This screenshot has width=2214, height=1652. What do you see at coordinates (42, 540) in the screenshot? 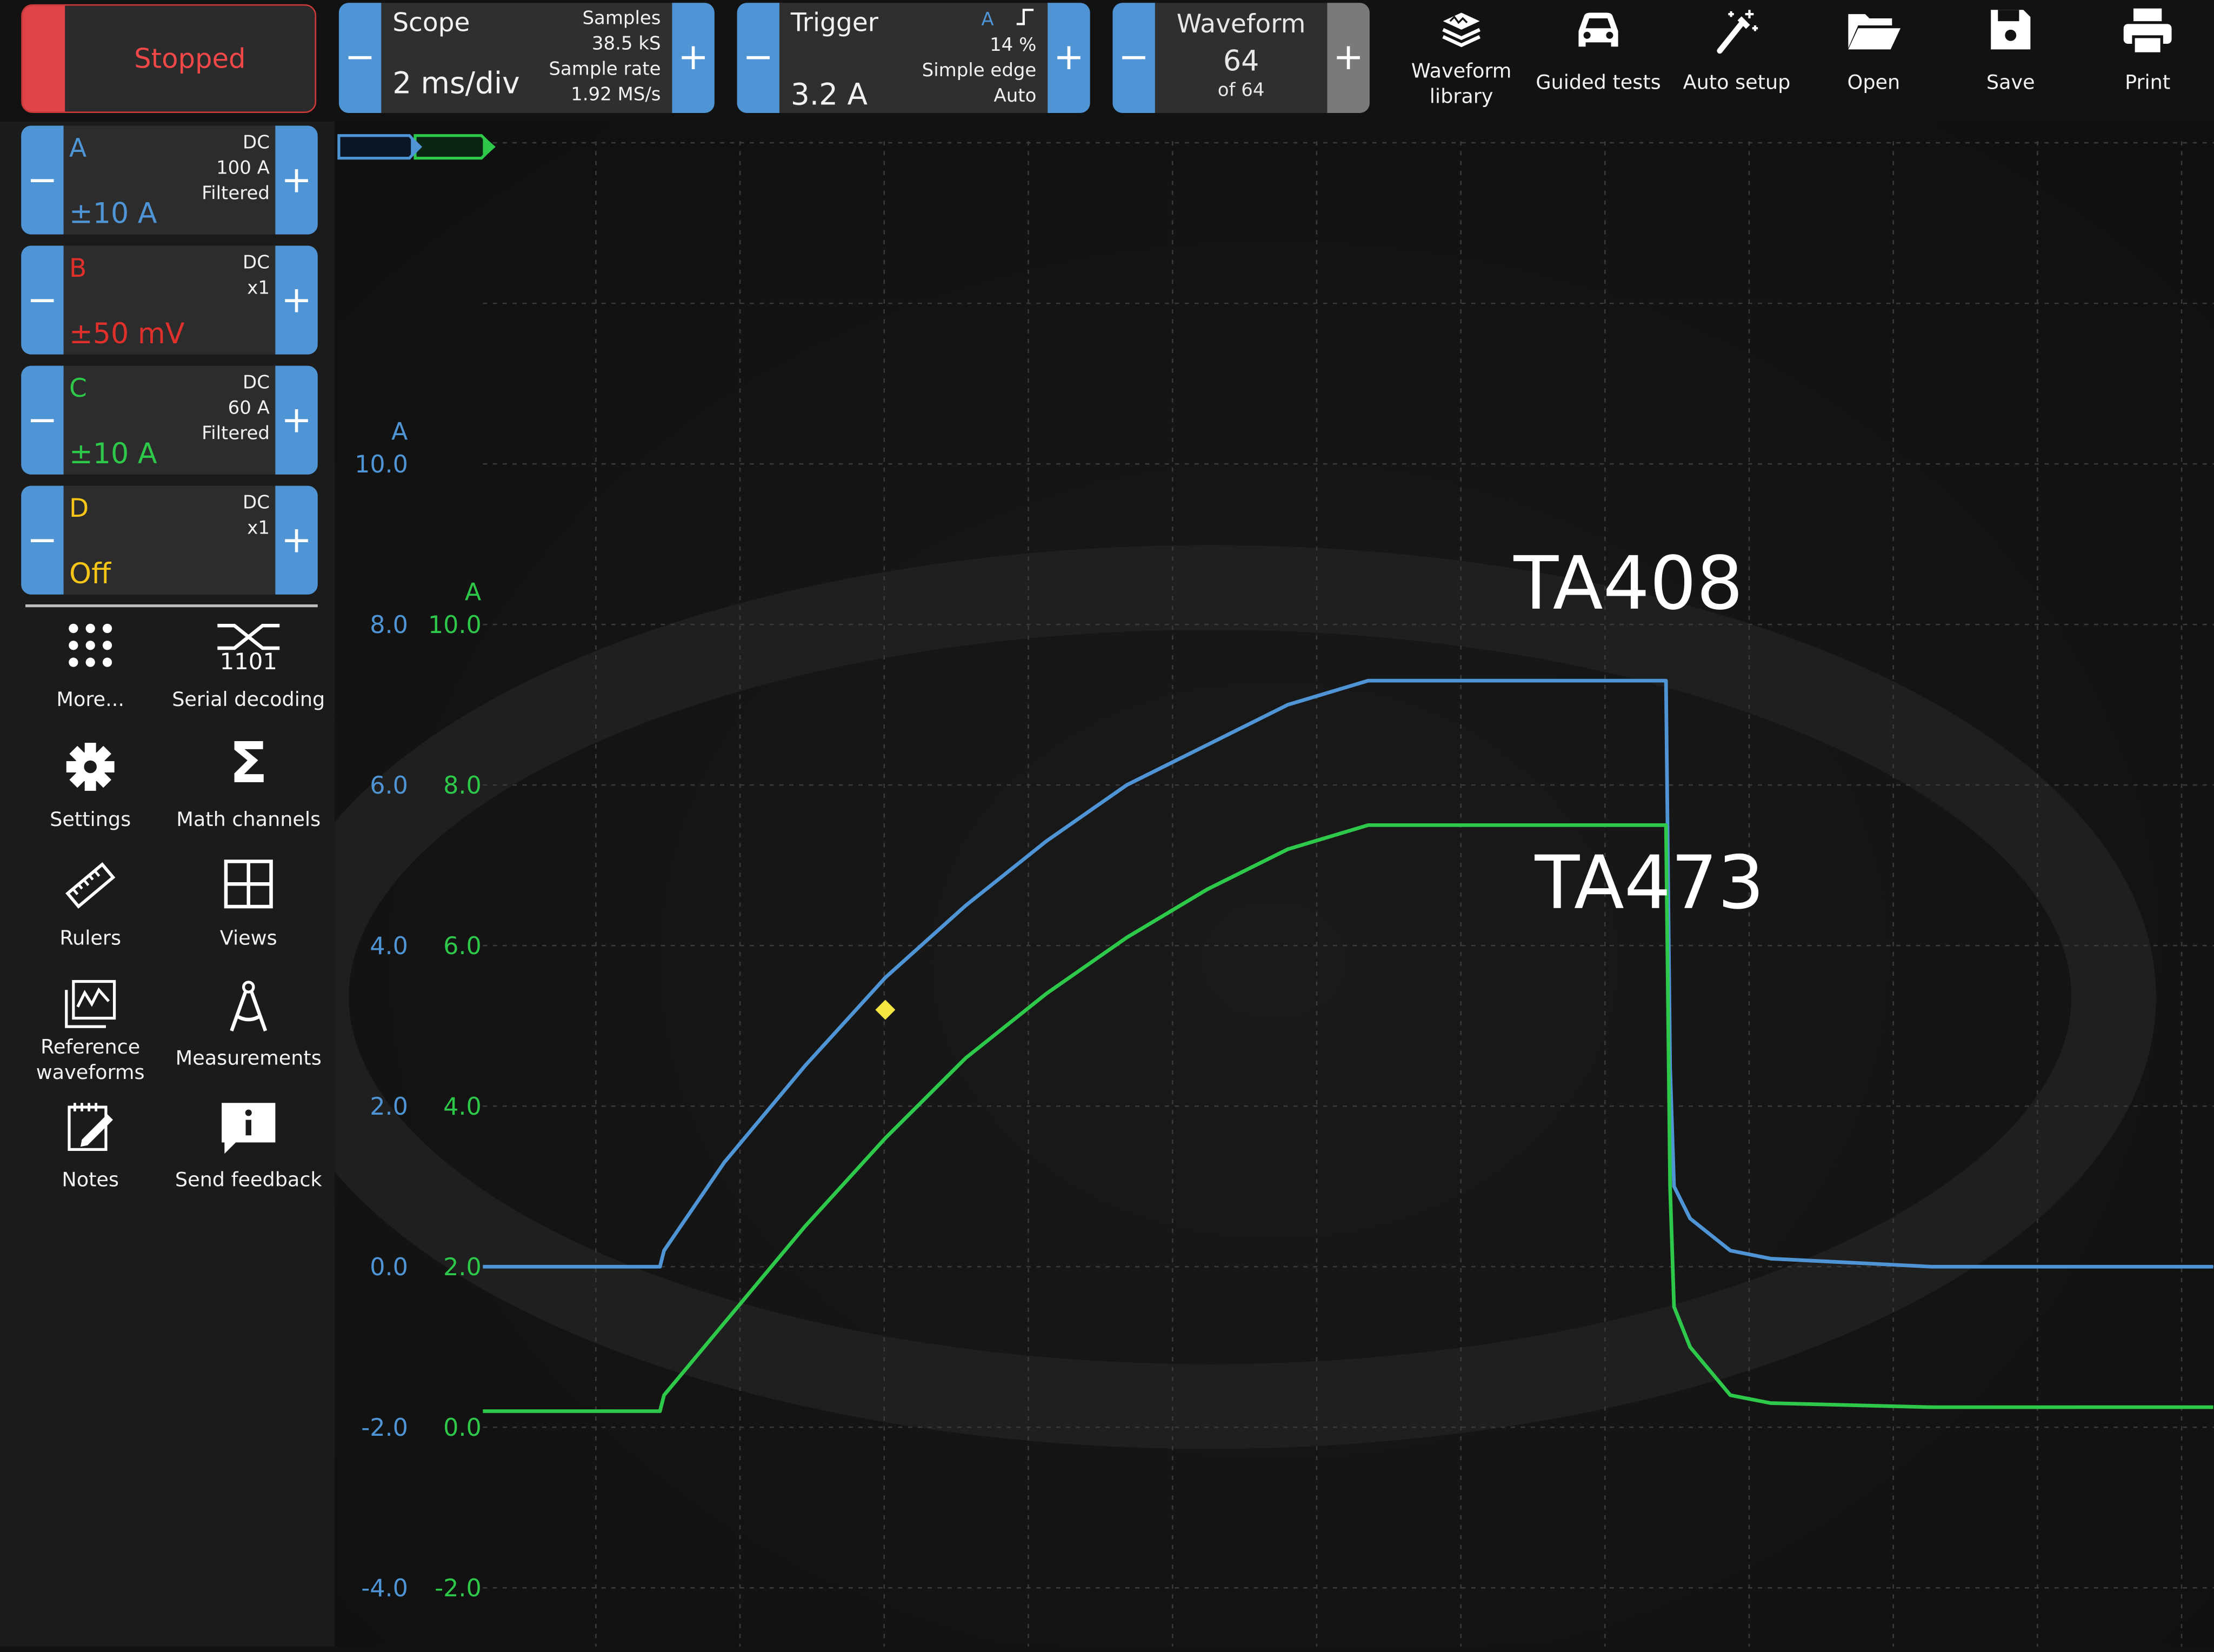
I see `channel-d-decrease-button: −` at bounding box center [42, 540].